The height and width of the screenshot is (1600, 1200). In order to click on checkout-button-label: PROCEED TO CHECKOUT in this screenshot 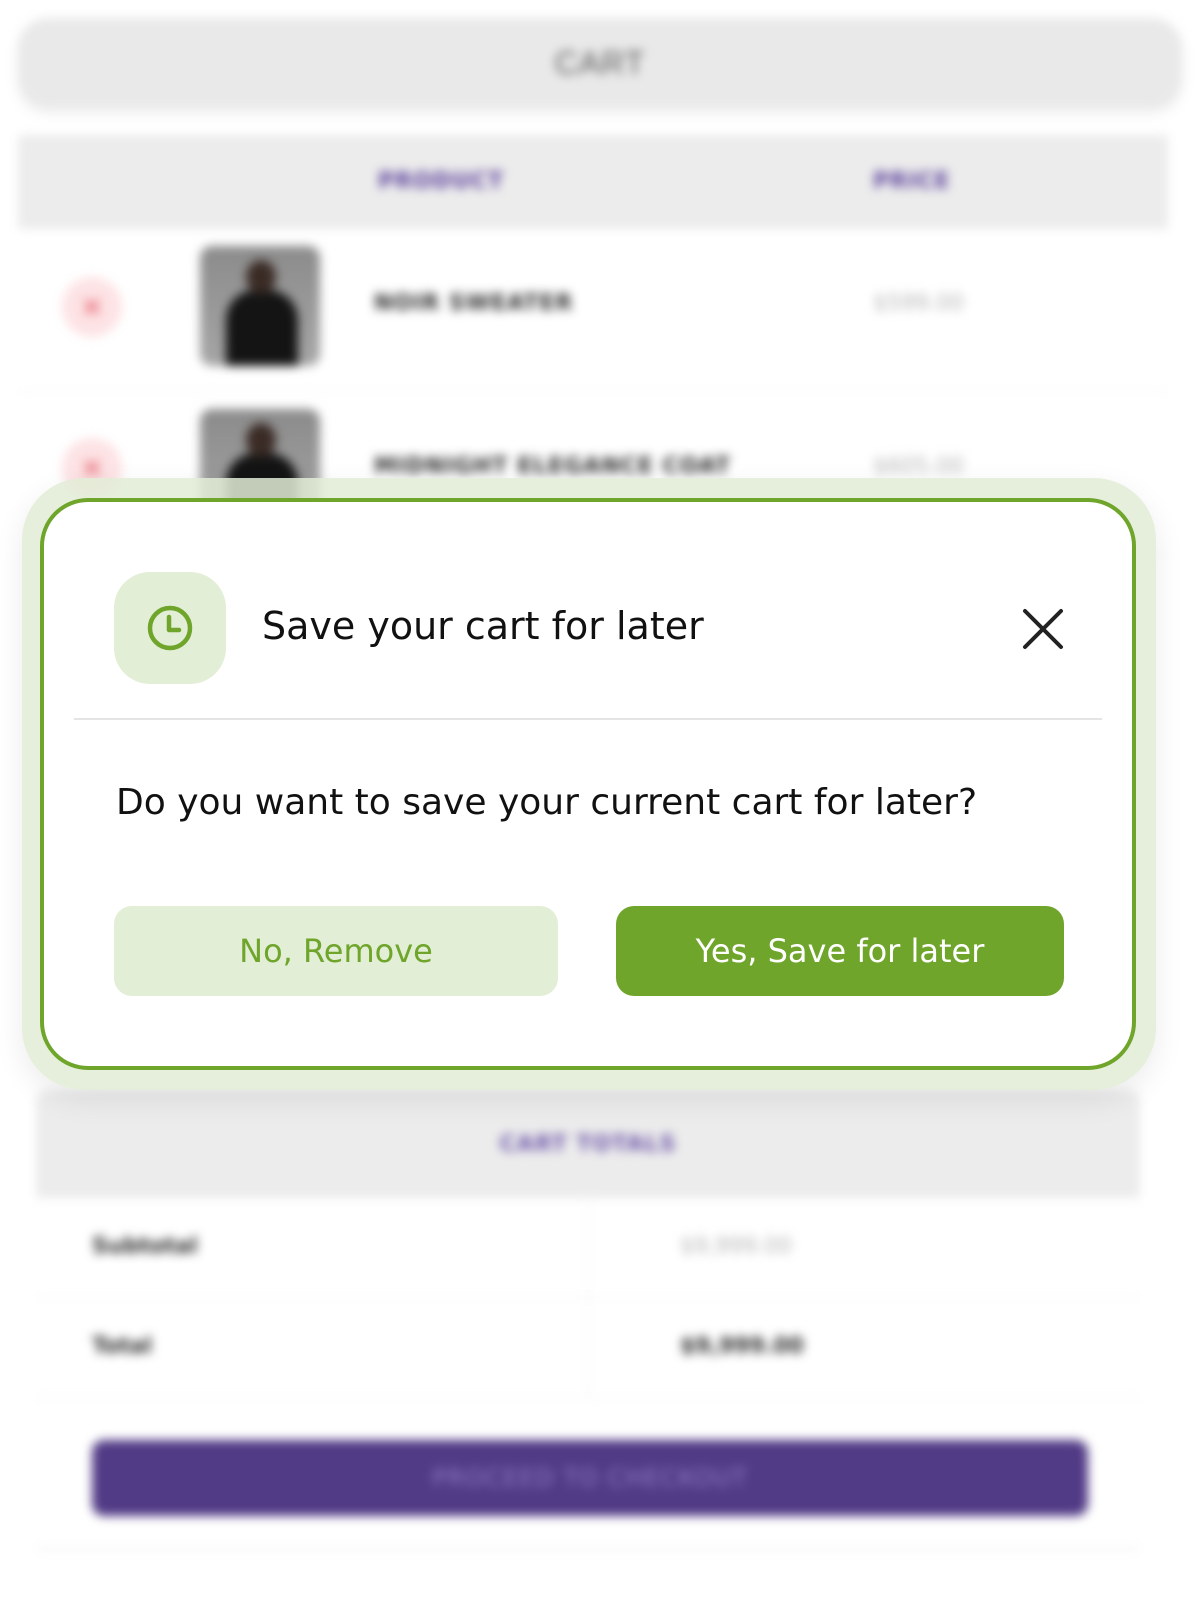, I will do `click(590, 1478)`.